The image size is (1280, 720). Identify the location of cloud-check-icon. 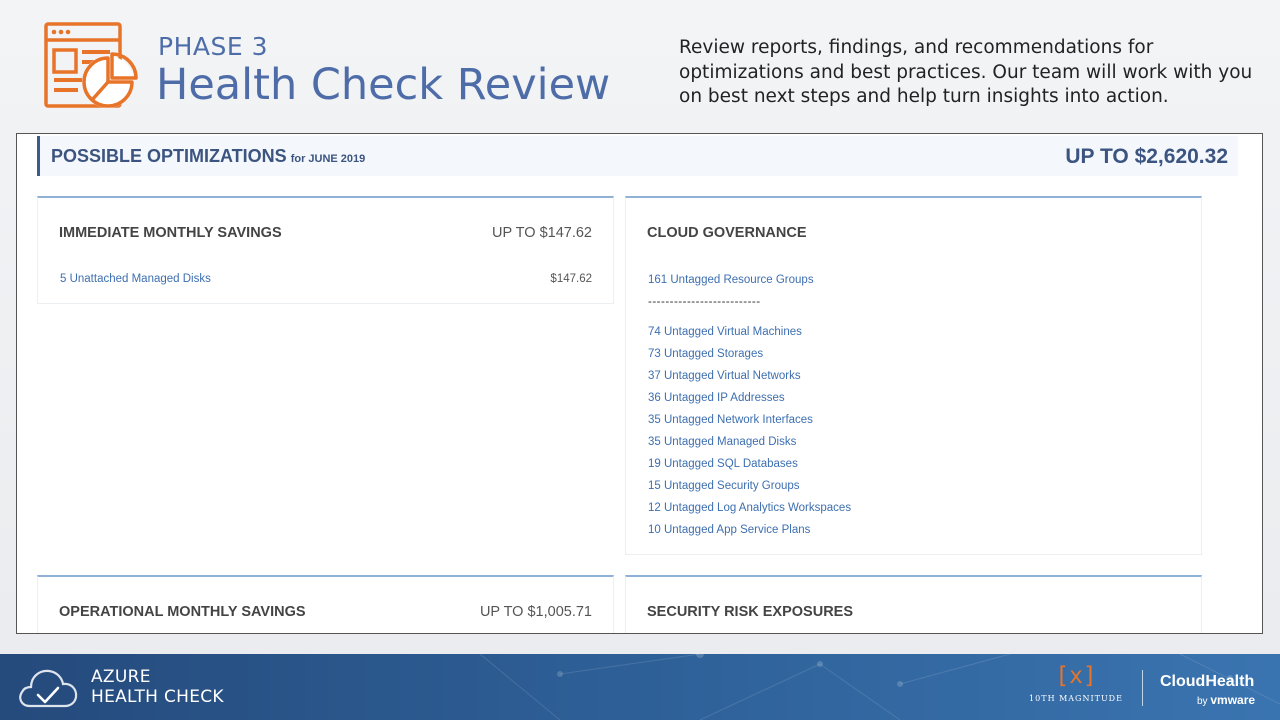
(48, 688).